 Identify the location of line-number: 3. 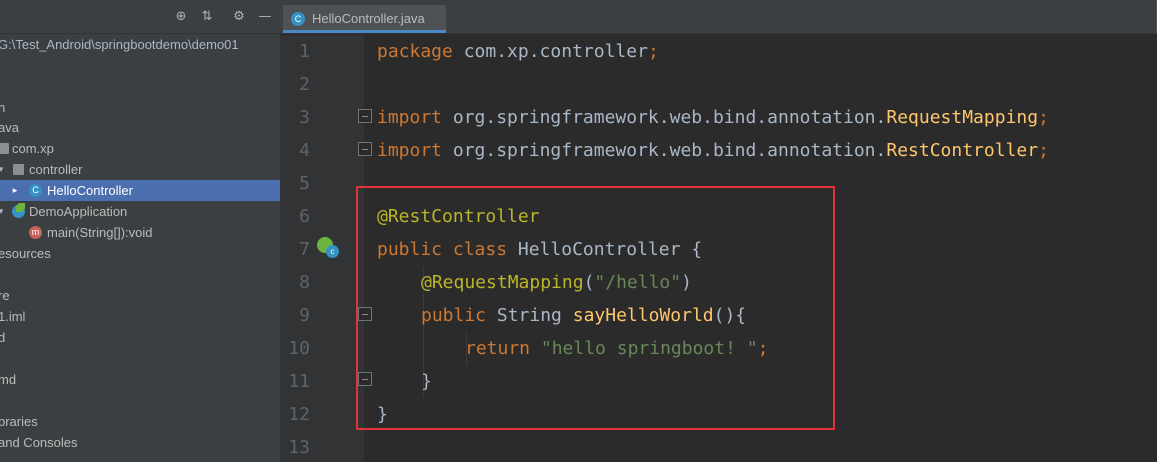
(304, 117).